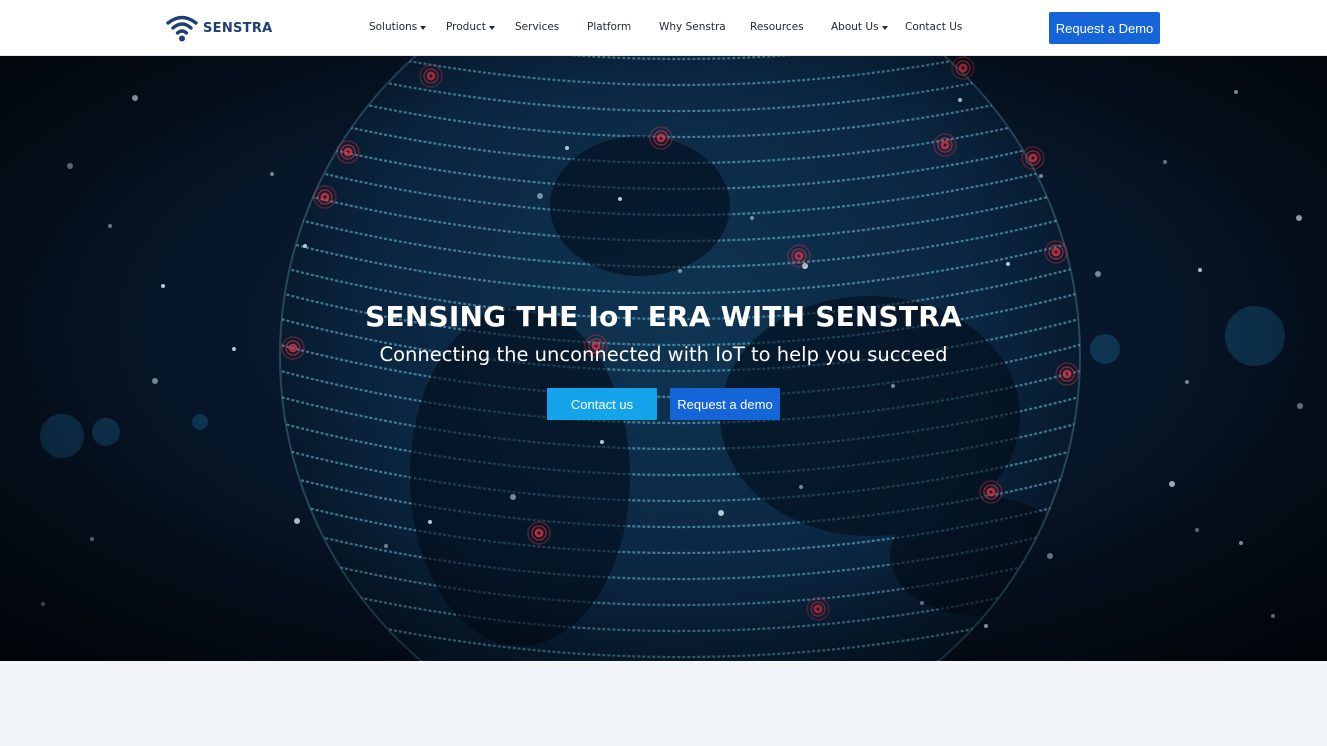  What do you see at coordinates (238, 28) in the screenshot?
I see `logo-text: SENSTRA` at bounding box center [238, 28].